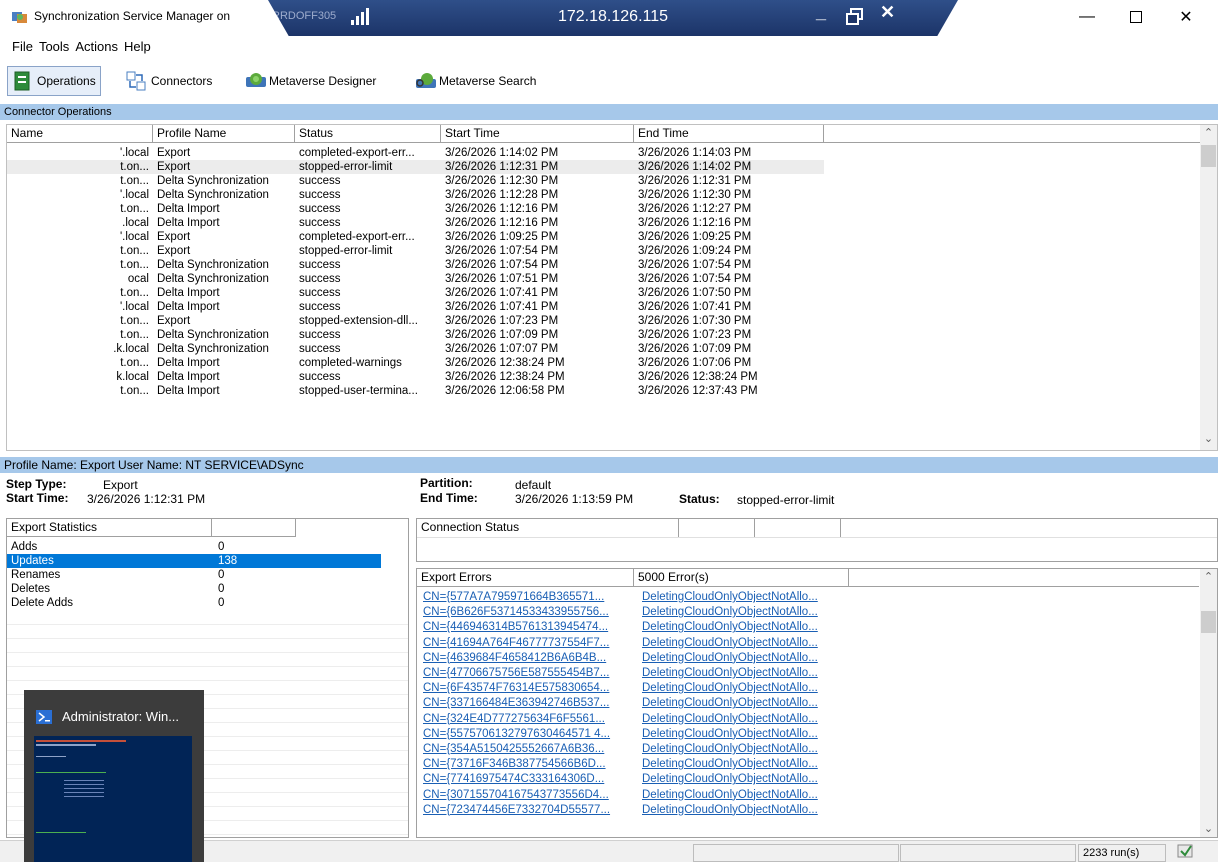  I want to click on export-errors-header: Export Errors, so click(525, 578).